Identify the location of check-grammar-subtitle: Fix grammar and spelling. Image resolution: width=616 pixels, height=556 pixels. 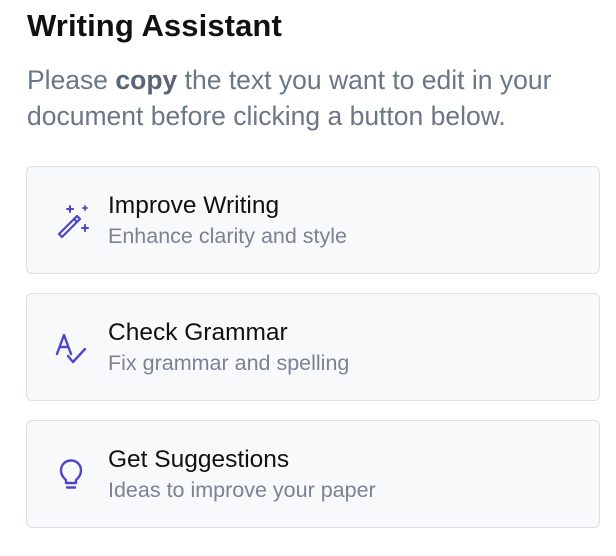
(229, 363).